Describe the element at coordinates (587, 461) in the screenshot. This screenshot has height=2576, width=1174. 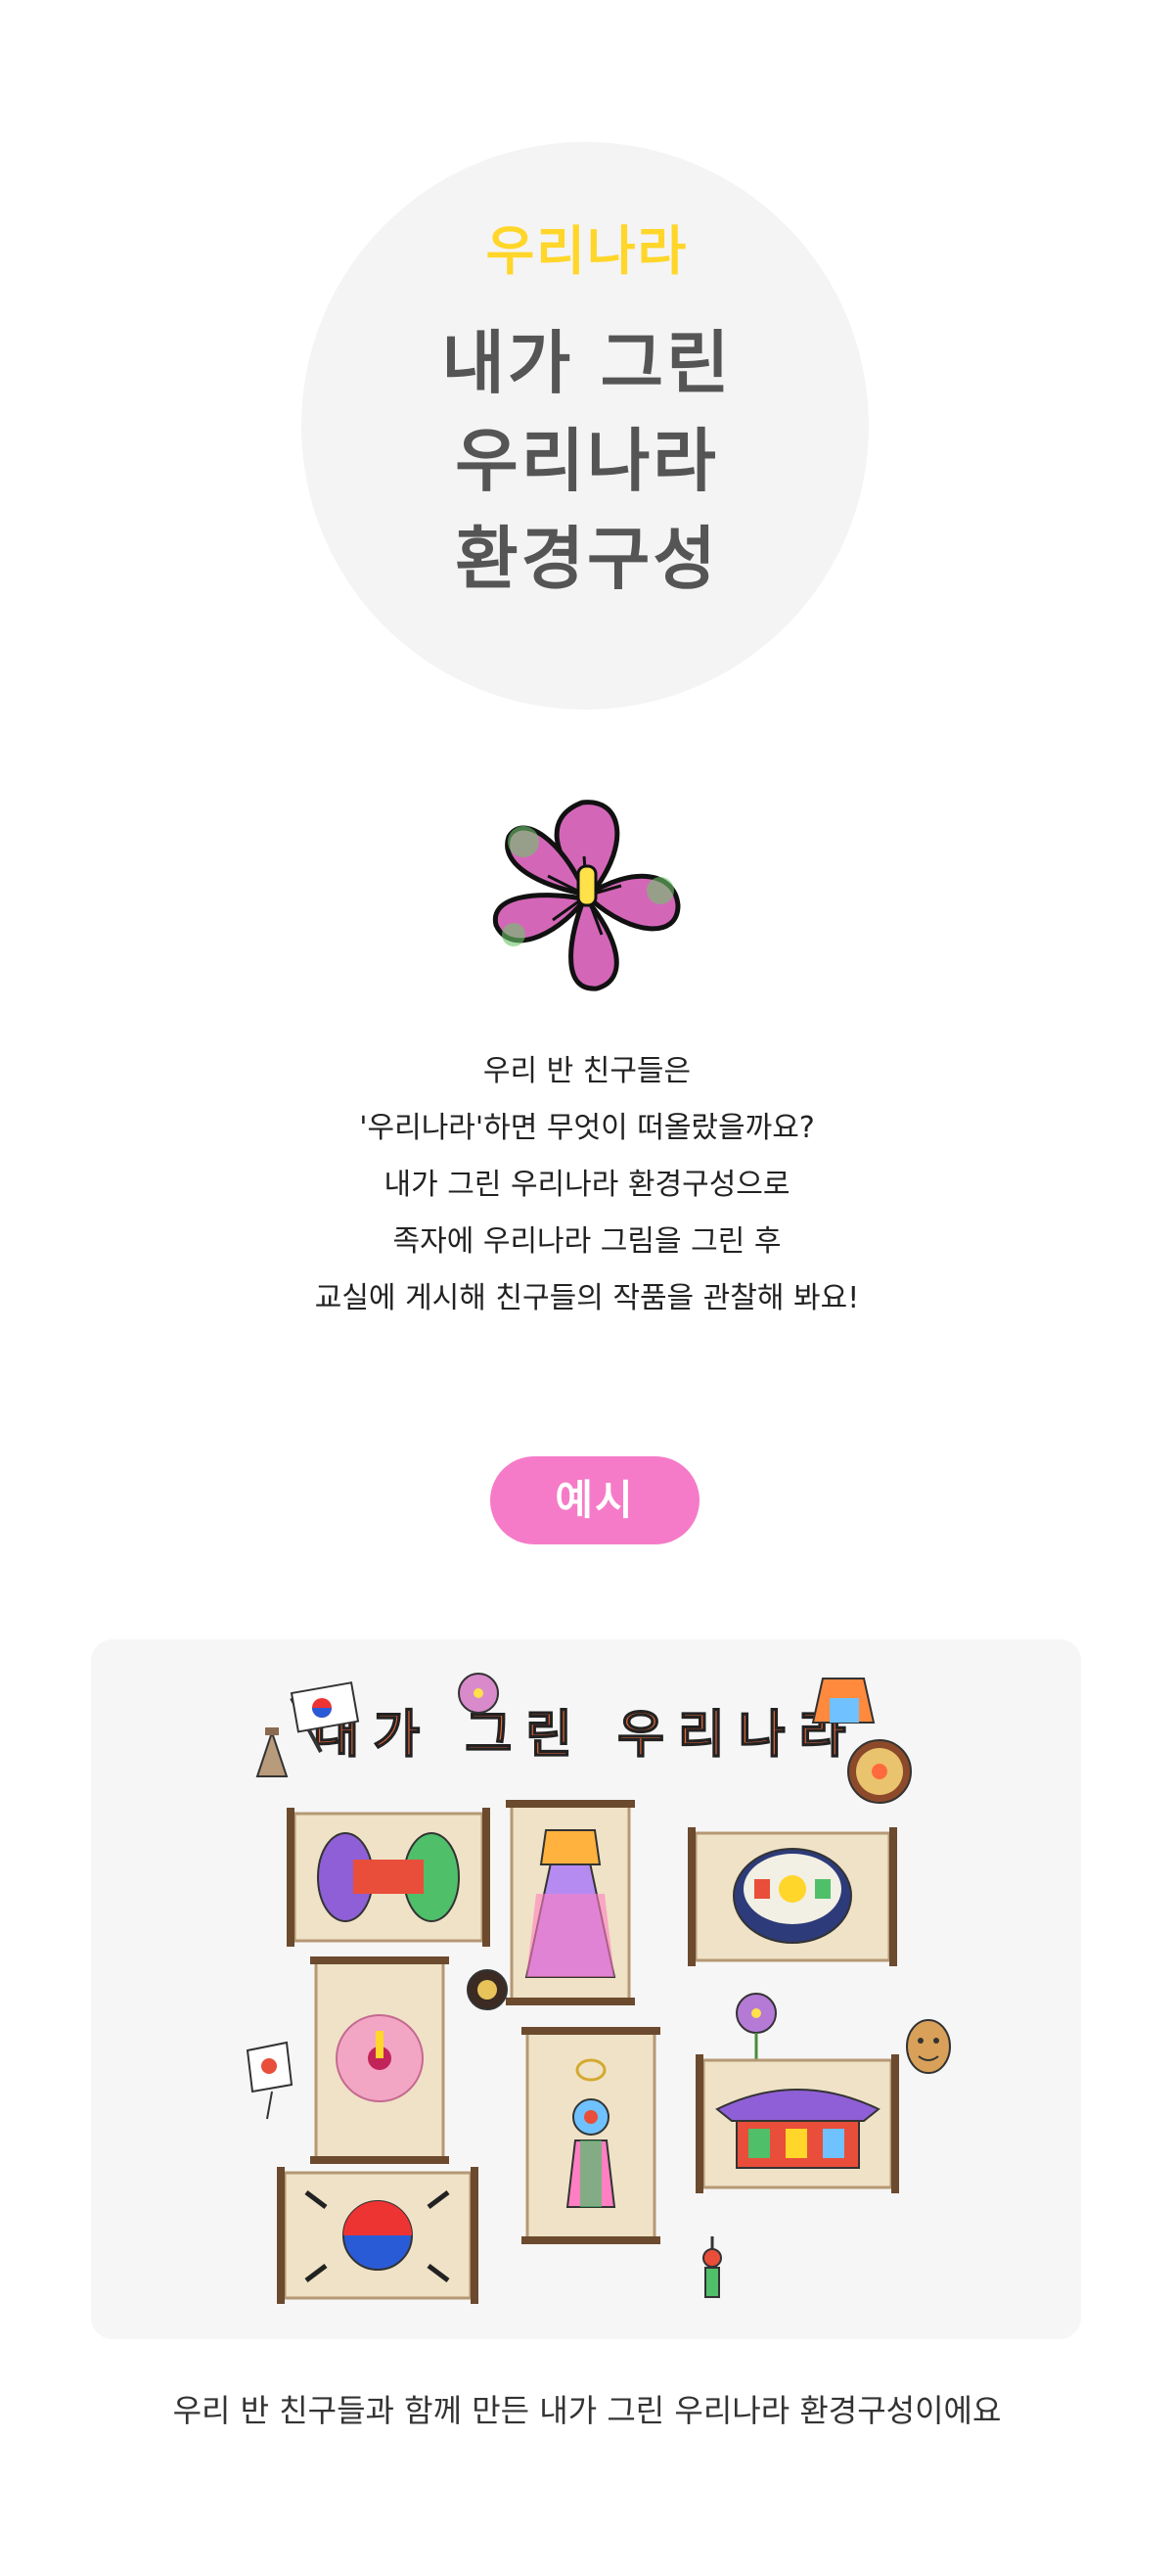
I see `hero-title-line-2: 우리나라` at that location.